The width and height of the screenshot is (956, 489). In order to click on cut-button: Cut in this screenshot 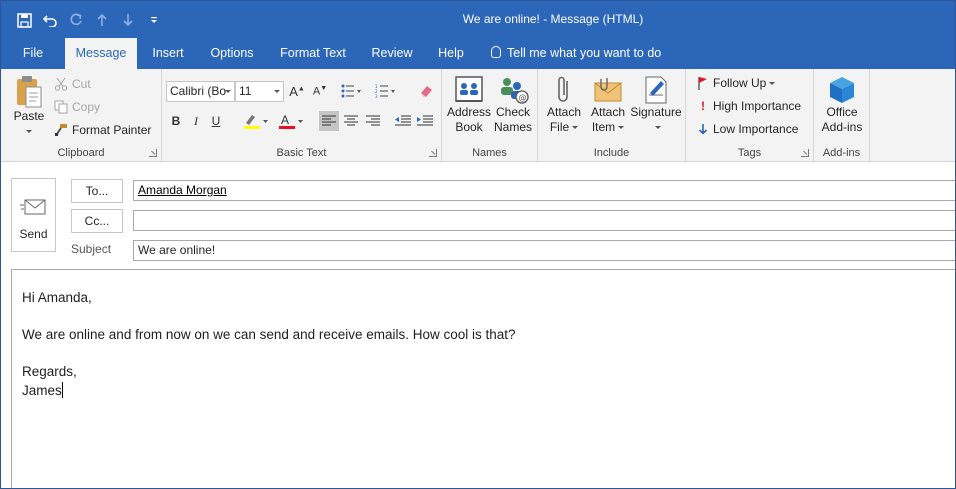, I will do `click(72, 84)`.